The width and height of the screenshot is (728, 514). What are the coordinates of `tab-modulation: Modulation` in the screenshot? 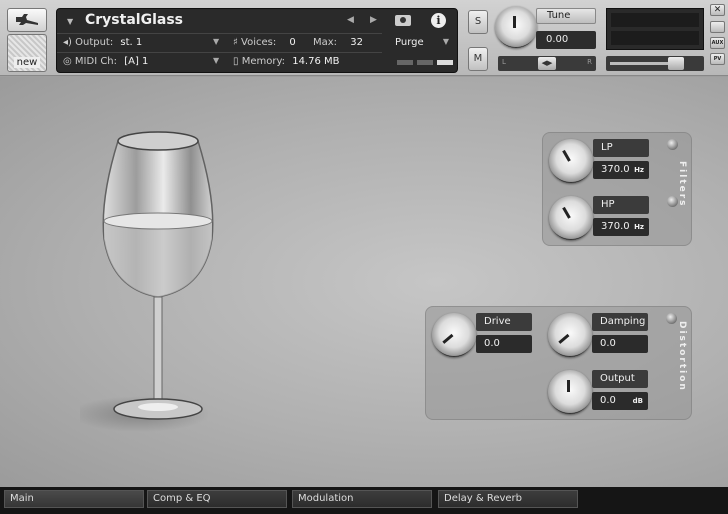 It's located at (362, 499).